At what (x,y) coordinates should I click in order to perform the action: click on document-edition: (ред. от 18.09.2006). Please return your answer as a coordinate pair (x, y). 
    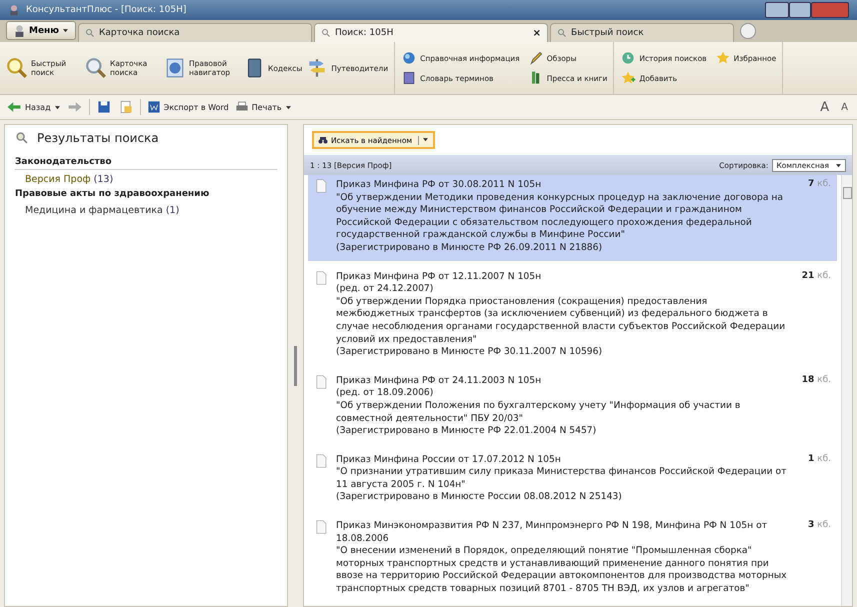
    Looking at the image, I should click on (385, 393).